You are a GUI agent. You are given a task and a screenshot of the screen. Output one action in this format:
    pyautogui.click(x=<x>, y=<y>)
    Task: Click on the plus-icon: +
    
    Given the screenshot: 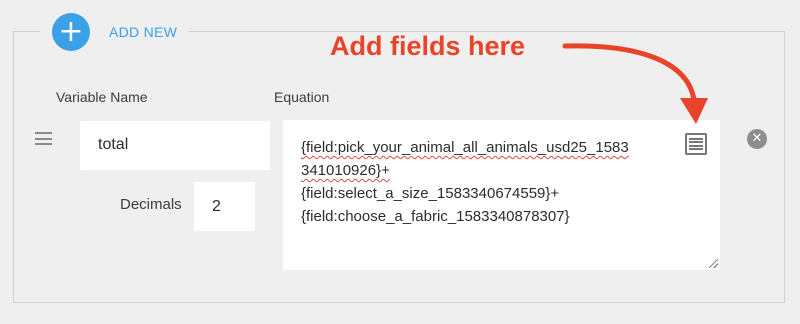 What is the action you would take?
    pyautogui.click(x=71, y=32)
    